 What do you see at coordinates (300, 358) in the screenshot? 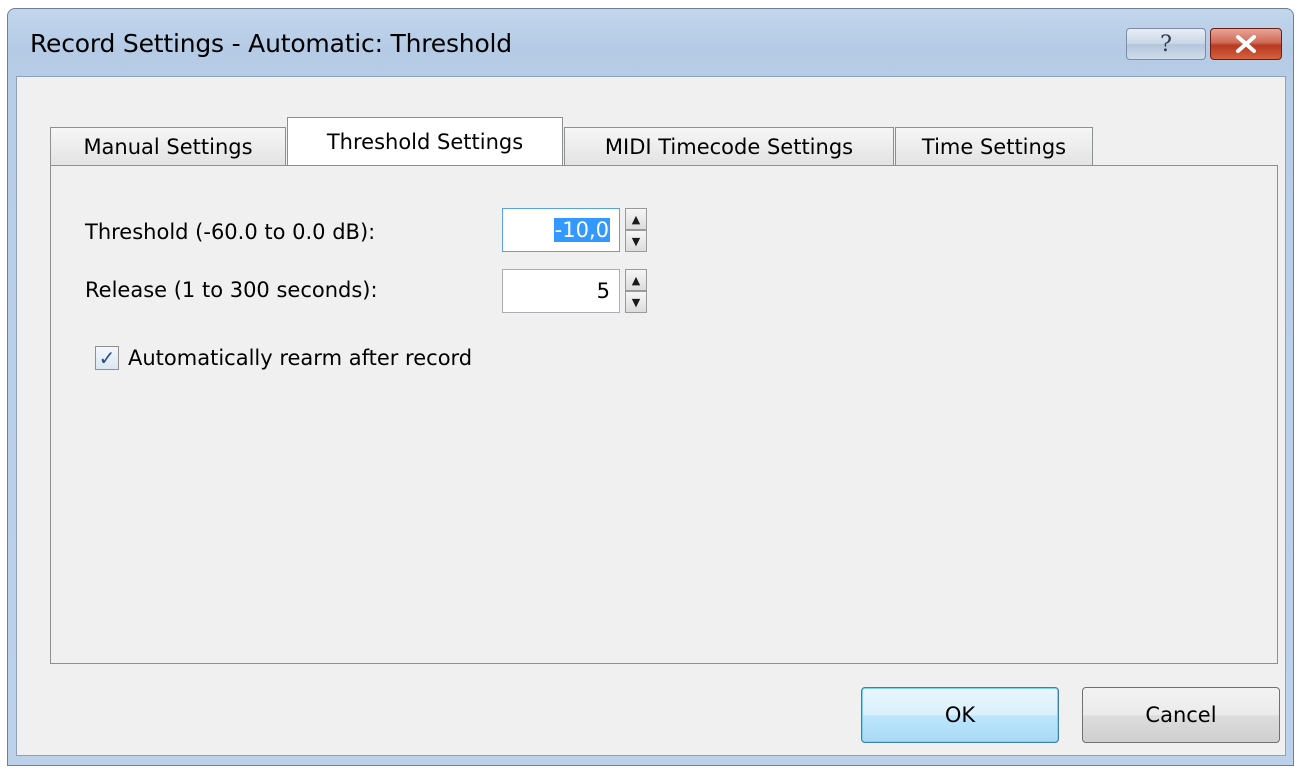
I see `rearm-label: Automatically rearm after record` at bounding box center [300, 358].